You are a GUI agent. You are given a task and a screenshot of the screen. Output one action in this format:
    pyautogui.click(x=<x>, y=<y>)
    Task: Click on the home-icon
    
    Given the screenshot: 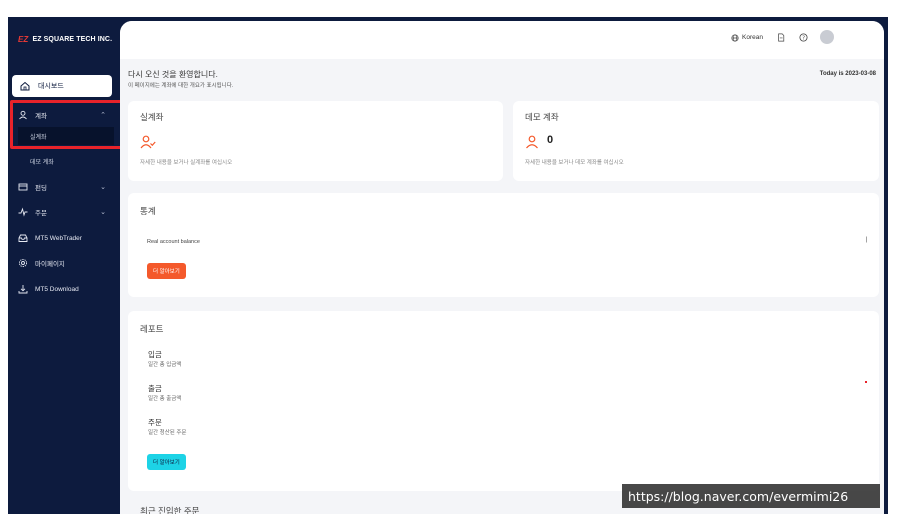 What is the action you would take?
    pyautogui.click(x=25, y=86)
    